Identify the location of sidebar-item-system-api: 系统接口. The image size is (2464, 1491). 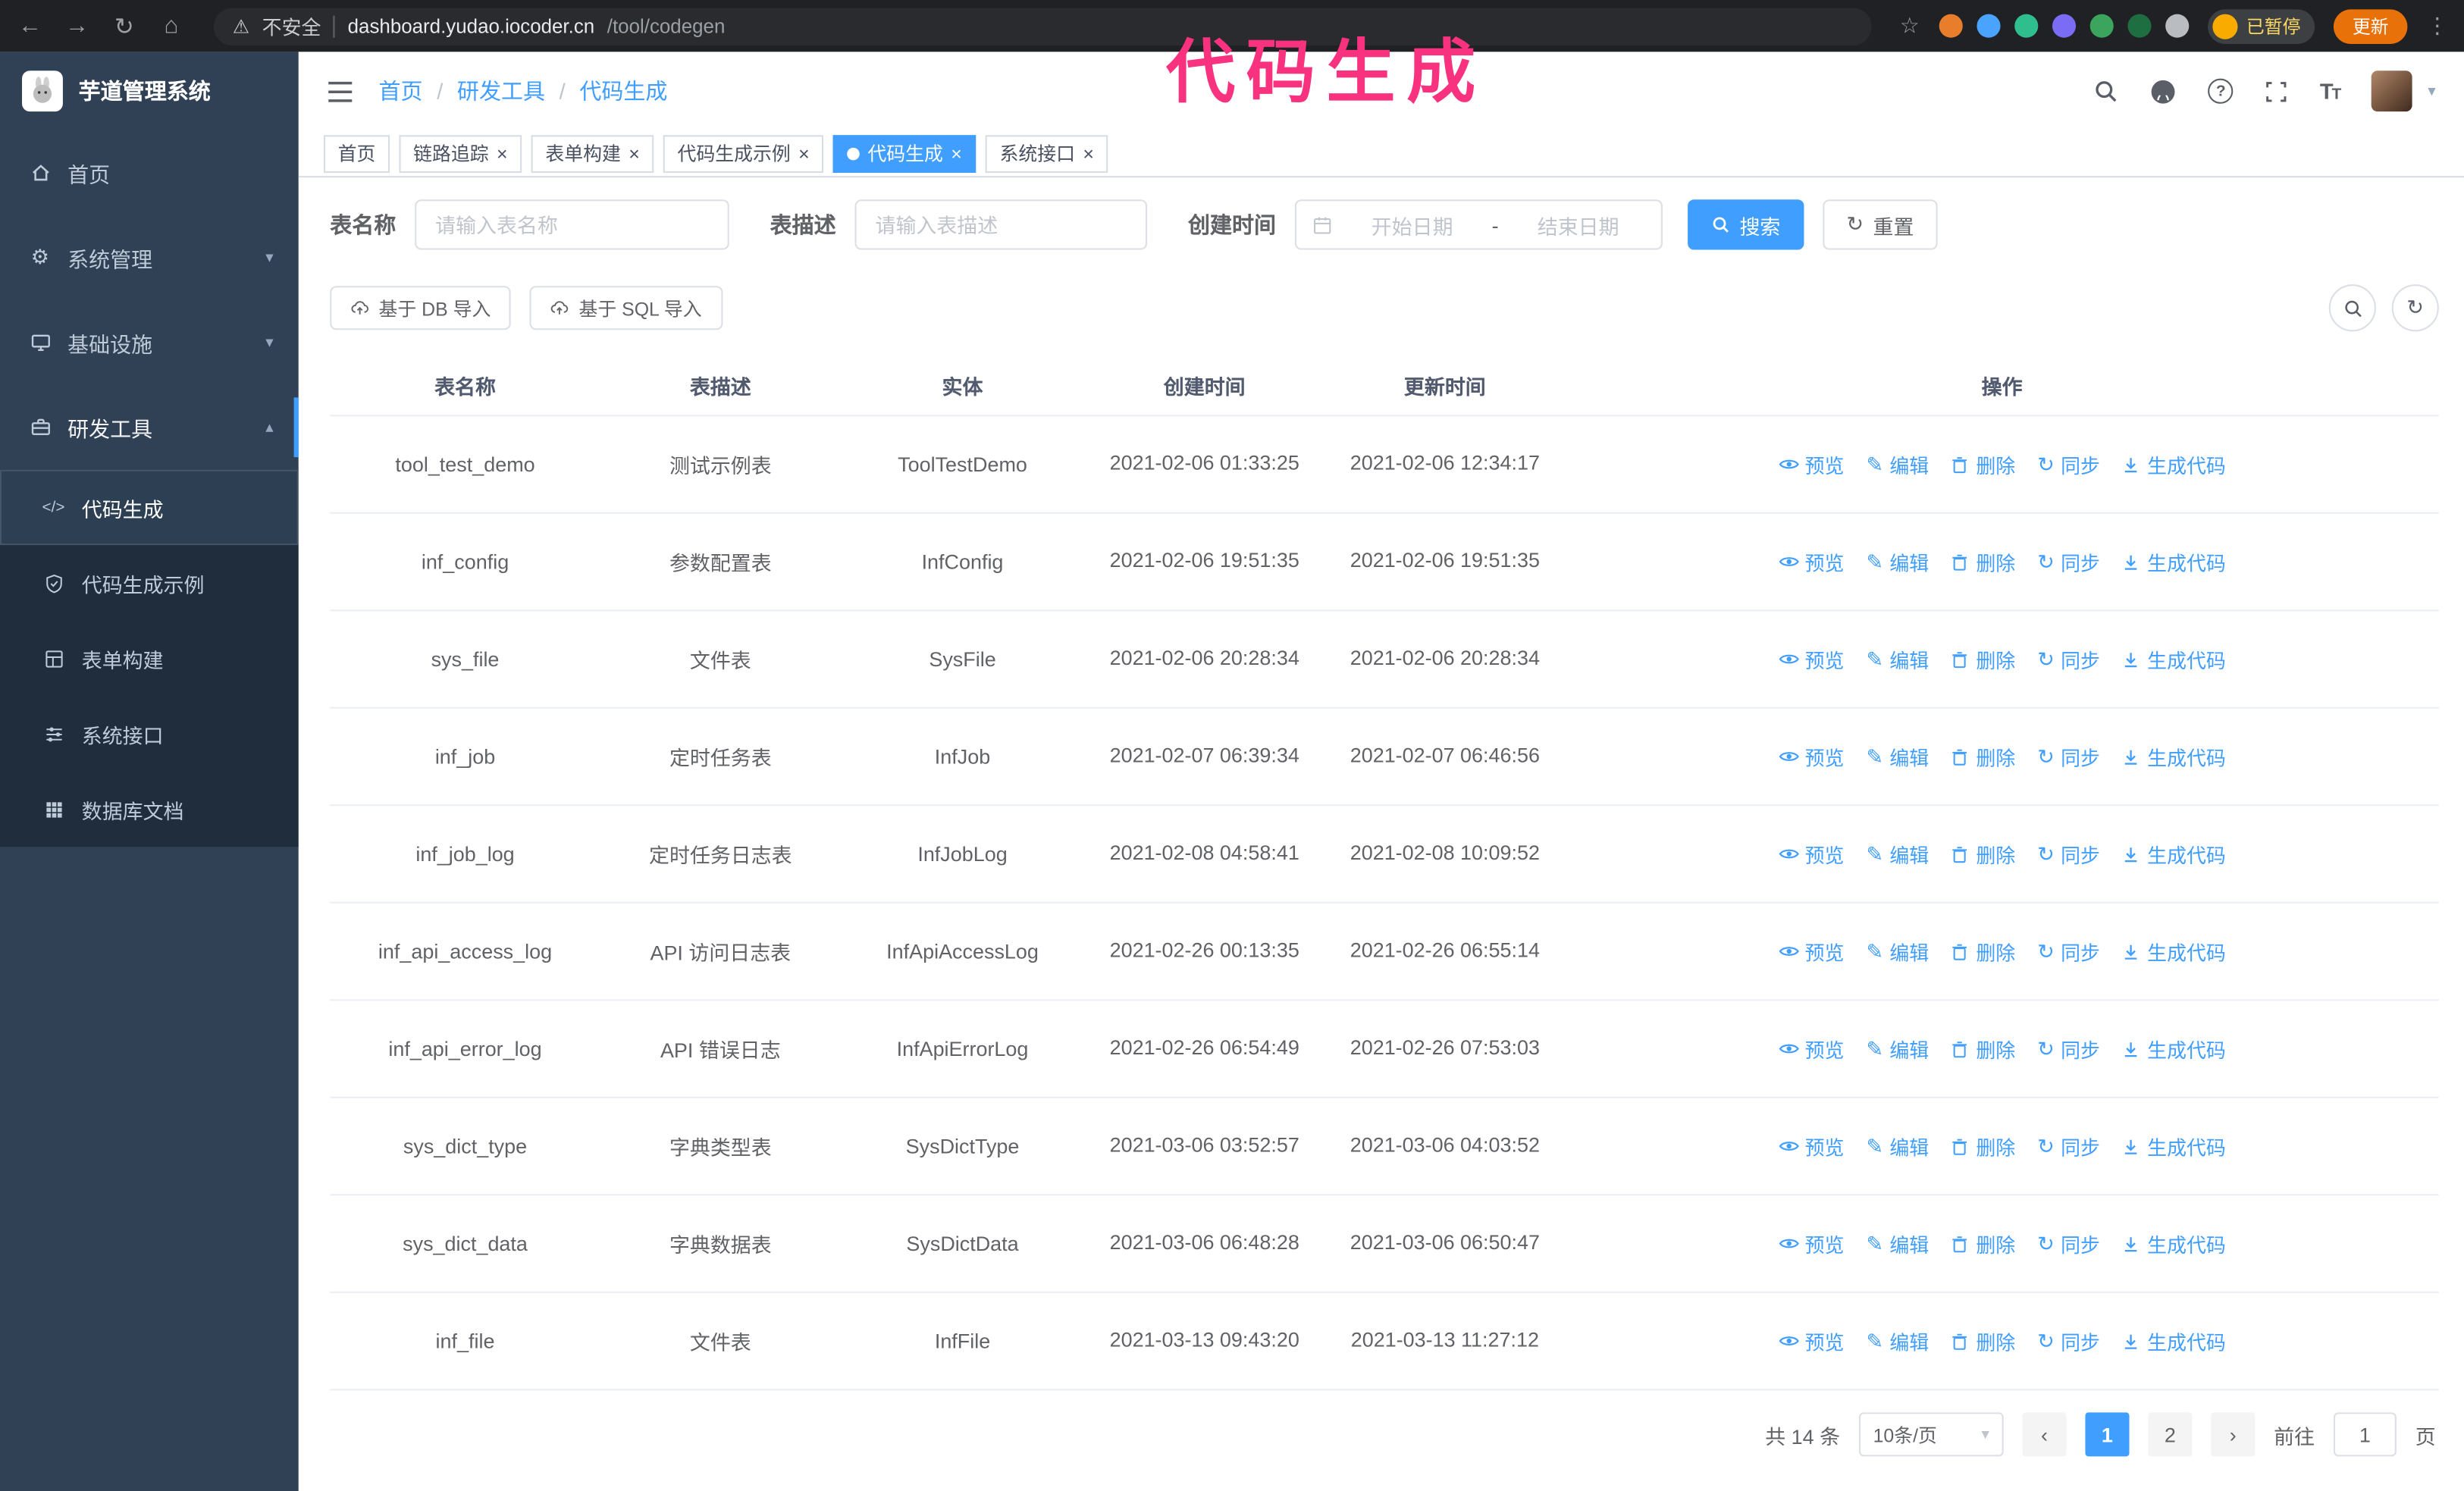
(150, 733).